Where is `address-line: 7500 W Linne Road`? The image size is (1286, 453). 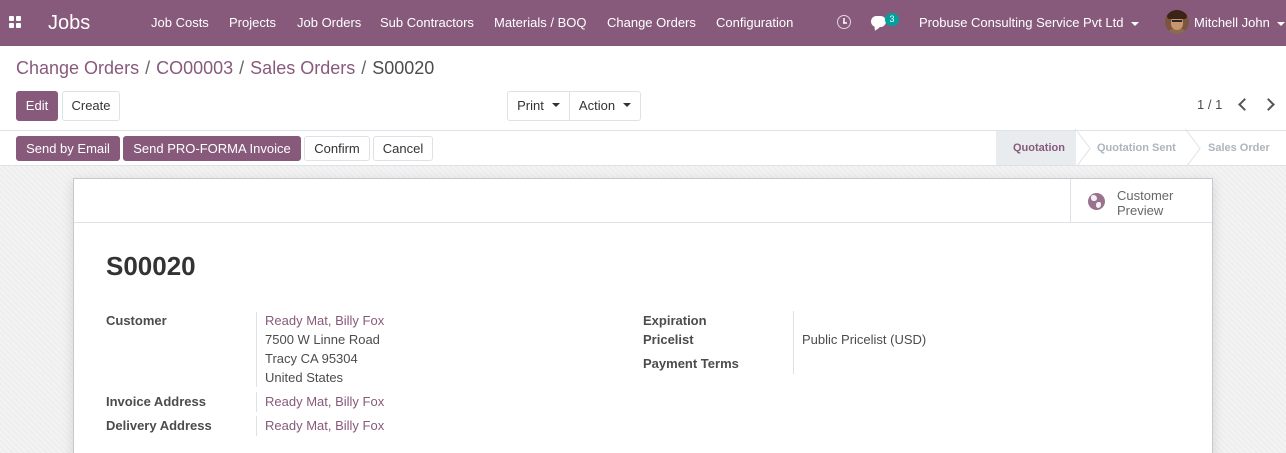
address-line: 7500 W Linne Road is located at coordinates (322, 339).